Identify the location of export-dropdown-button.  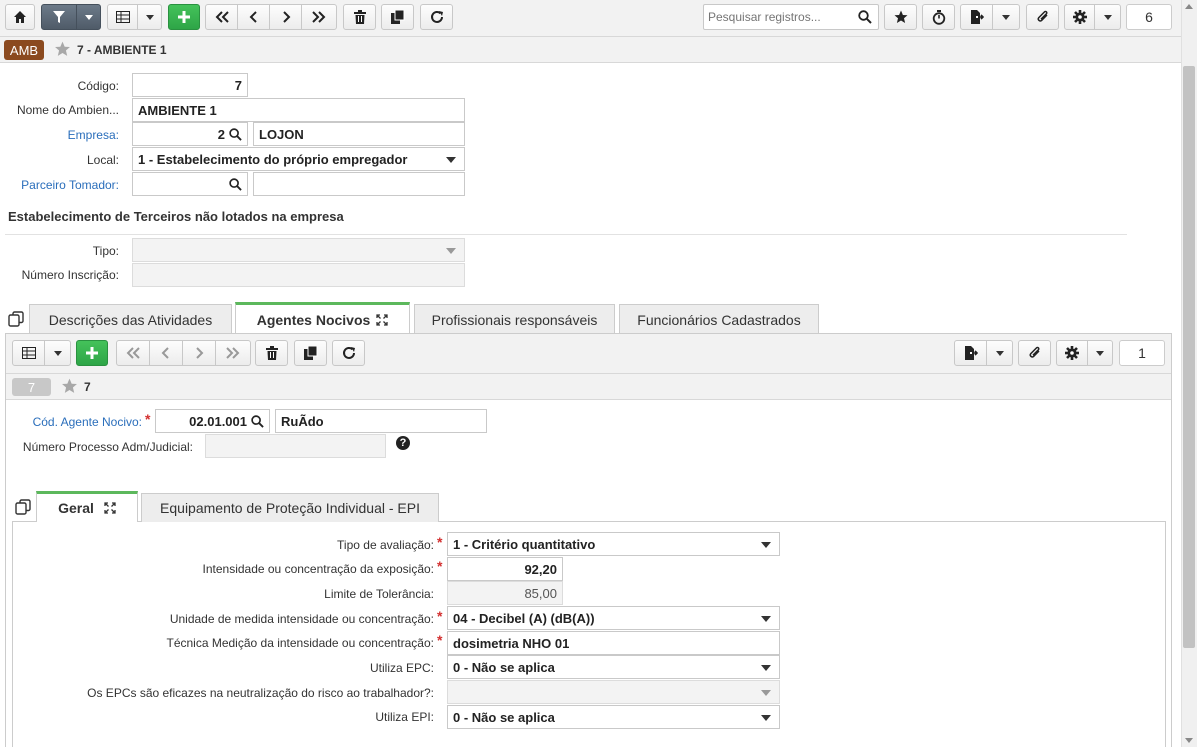
(1006, 17).